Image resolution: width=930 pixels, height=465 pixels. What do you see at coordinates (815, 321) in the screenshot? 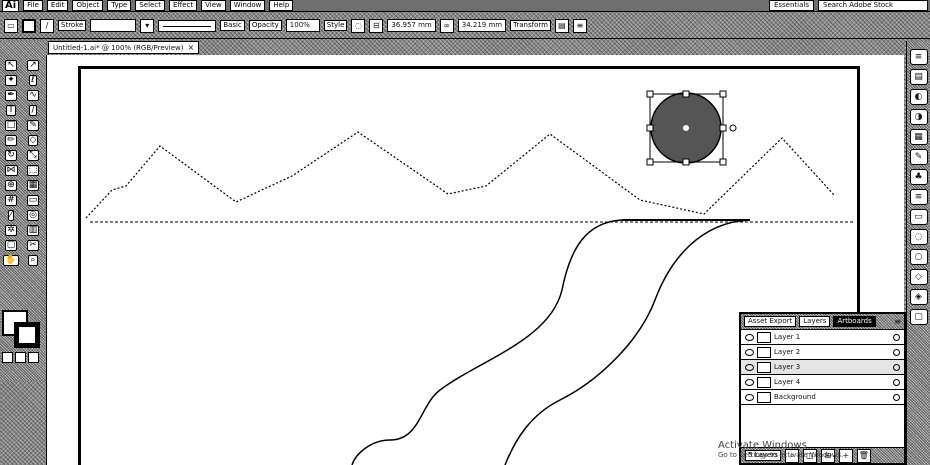
I see `tab-layers: Layers` at bounding box center [815, 321].